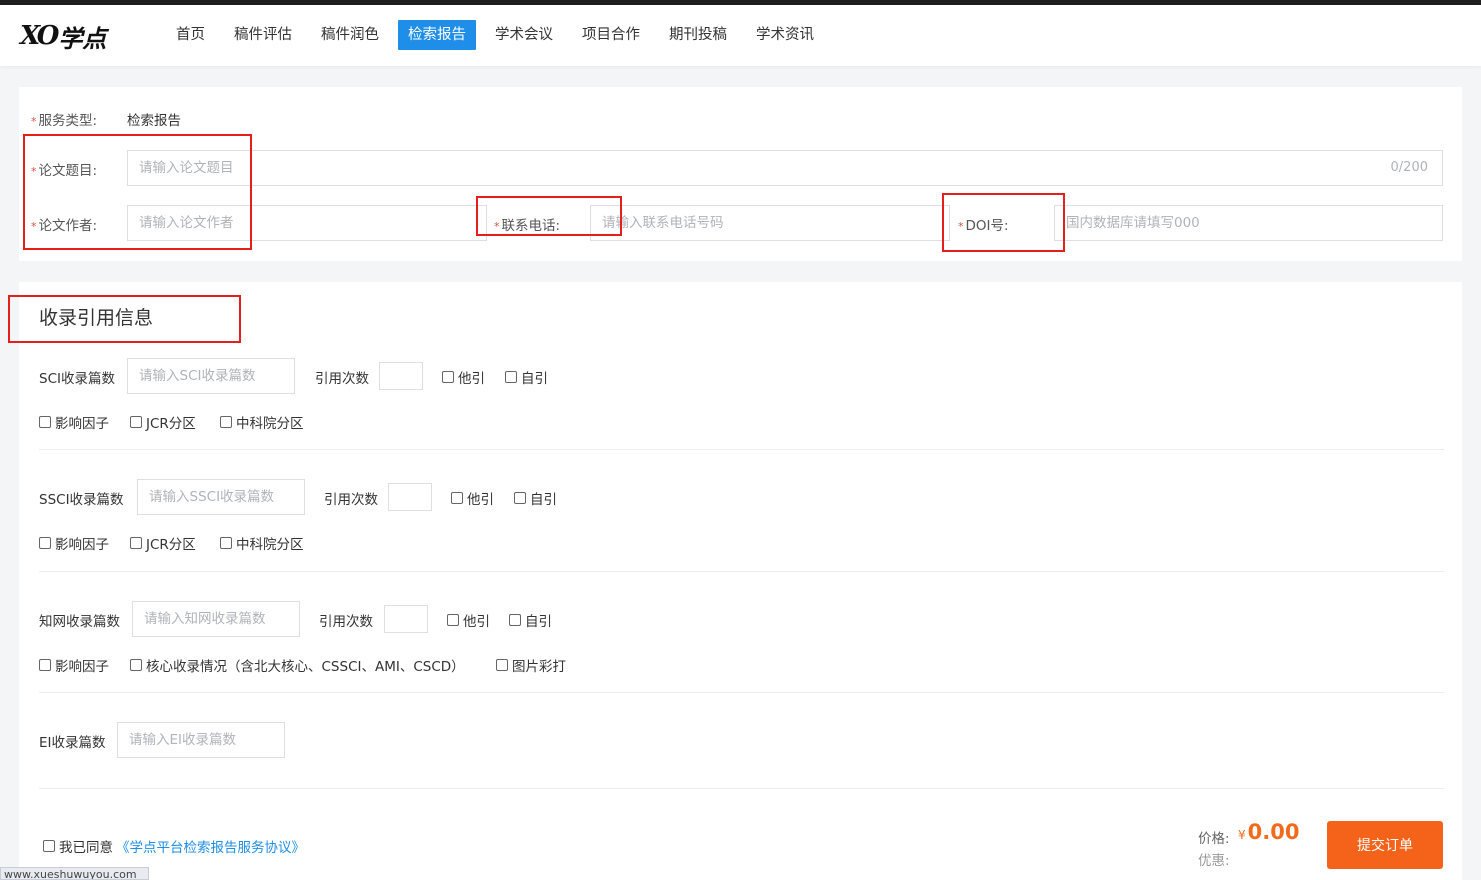  Describe the element at coordinates (698, 35) in the screenshot. I see `nav-journal-submission: 期刊投稿` at that location.